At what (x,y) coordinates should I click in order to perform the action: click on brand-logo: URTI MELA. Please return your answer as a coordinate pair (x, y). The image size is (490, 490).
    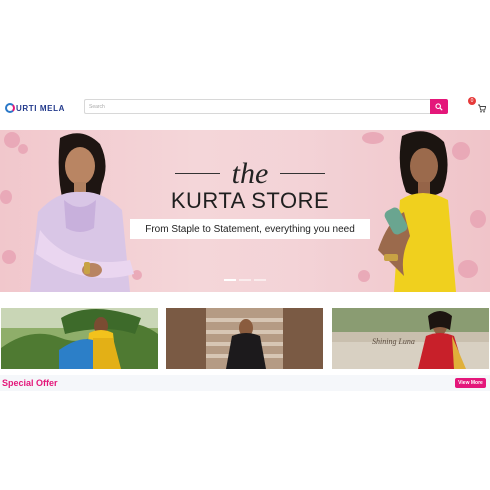
    Looking at the image, I should click on (35, 108).